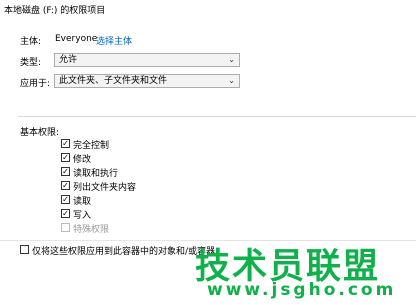  What do you see at coordinates (304, 270) in the screenshot?
I see `watermark: 技术员联盟 www.jsgho.com` at bounding box center [304, 270].